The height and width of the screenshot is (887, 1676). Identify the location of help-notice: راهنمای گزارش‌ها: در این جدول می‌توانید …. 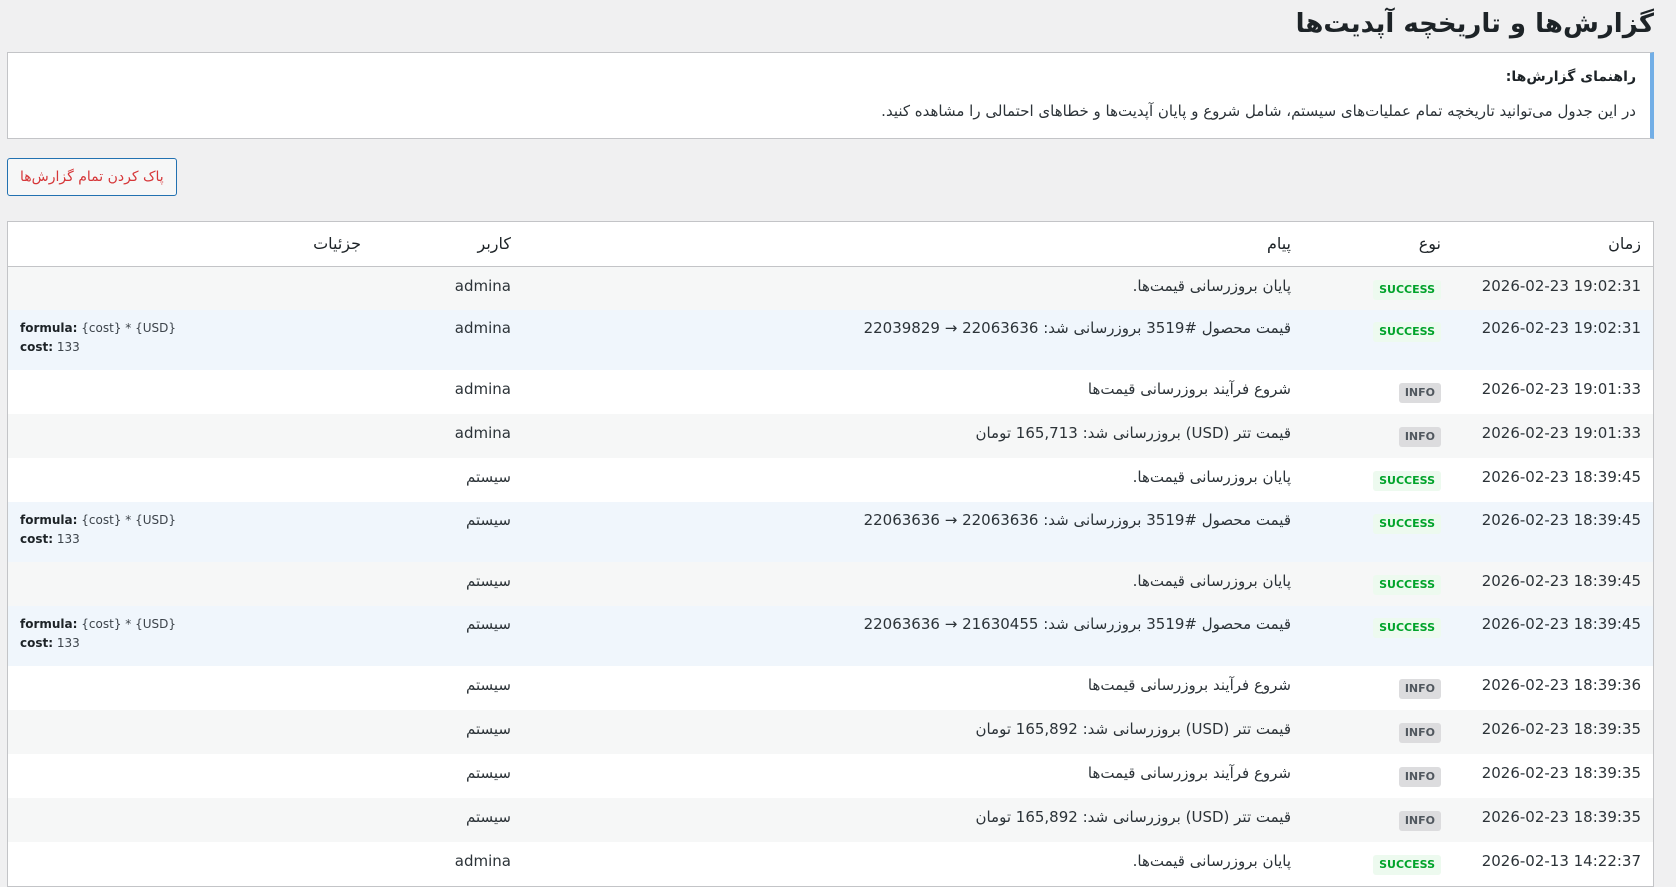
(830, 95).